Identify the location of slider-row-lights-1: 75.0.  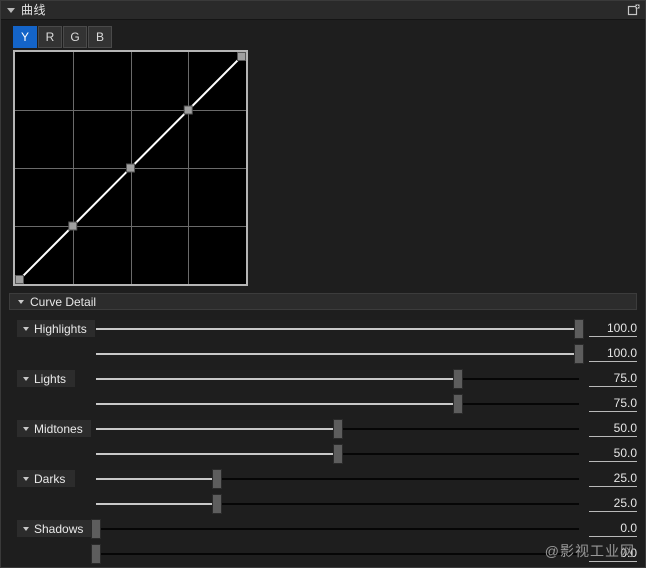
(366, 379).